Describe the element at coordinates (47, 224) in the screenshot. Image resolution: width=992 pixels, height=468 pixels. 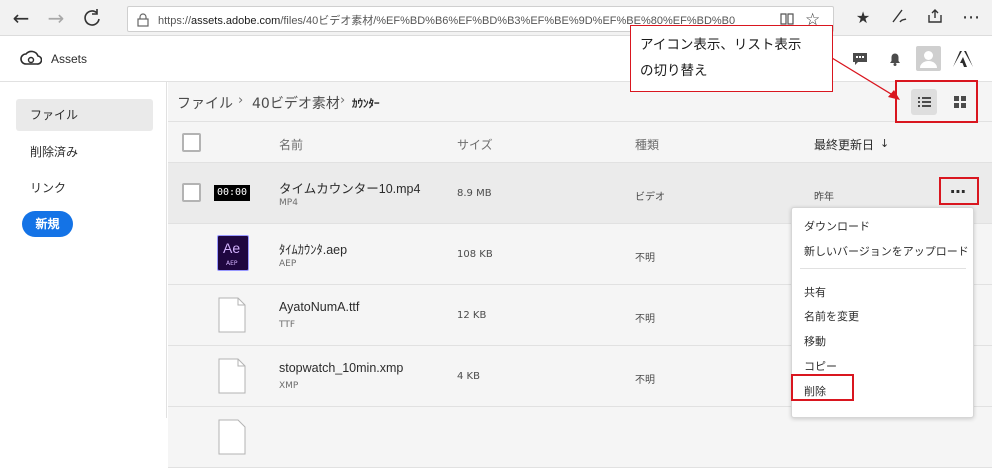
I see `new-button: 新規` at that location.